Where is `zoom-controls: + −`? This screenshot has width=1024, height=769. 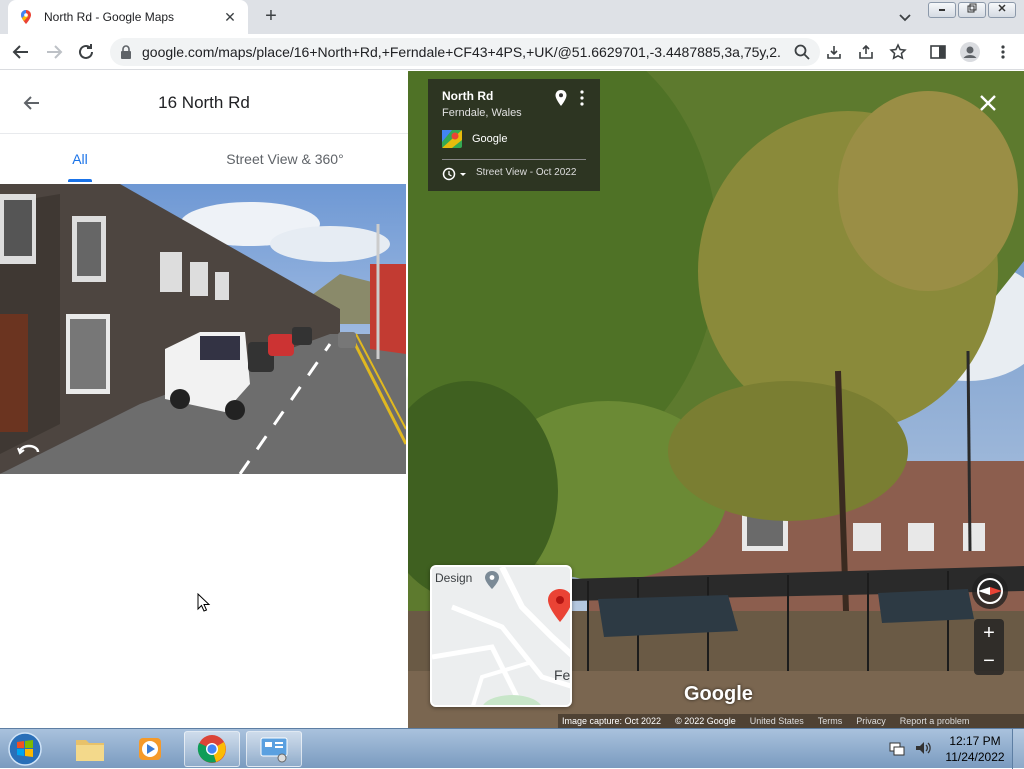 zoom-controls: + − is located at coordinates (989, 647).